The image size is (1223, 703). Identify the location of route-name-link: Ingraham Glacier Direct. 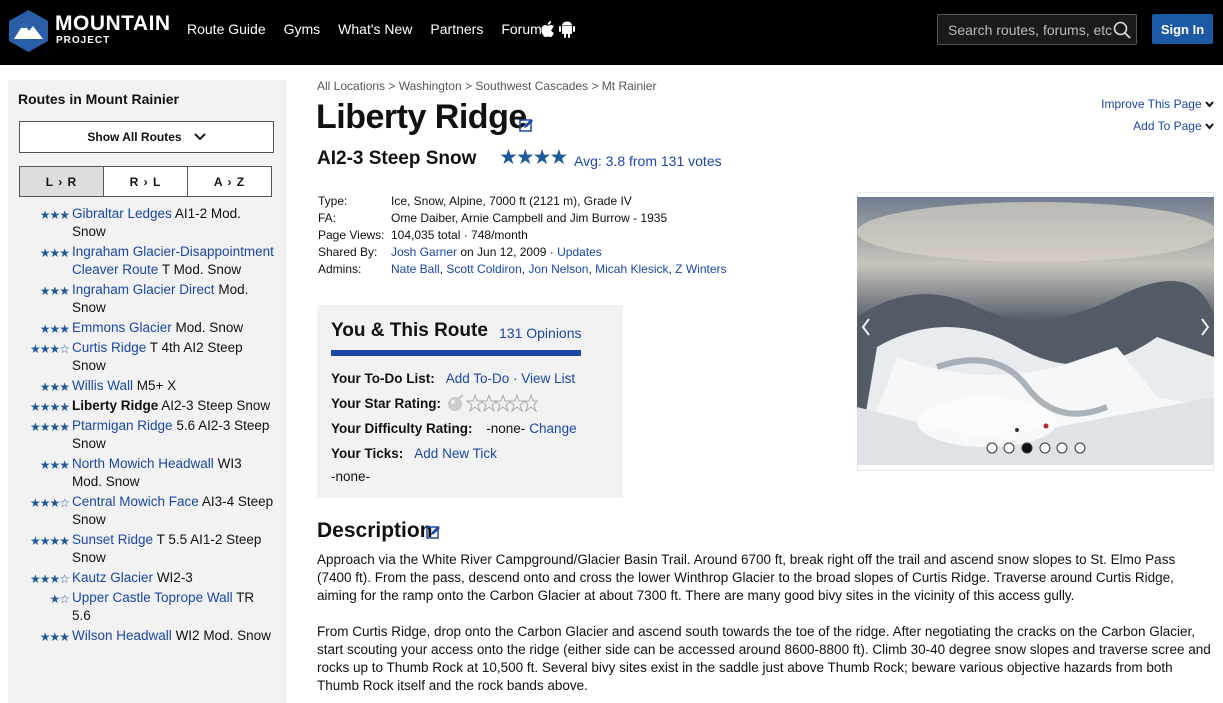
(143, 289).